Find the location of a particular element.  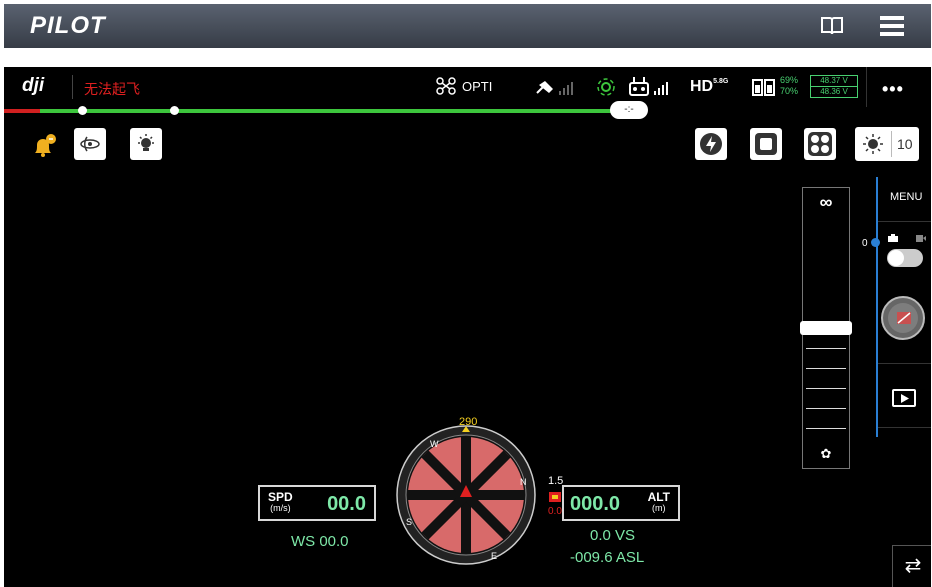

battery-percent: 69% 70% is located at coordinates (789, 86).